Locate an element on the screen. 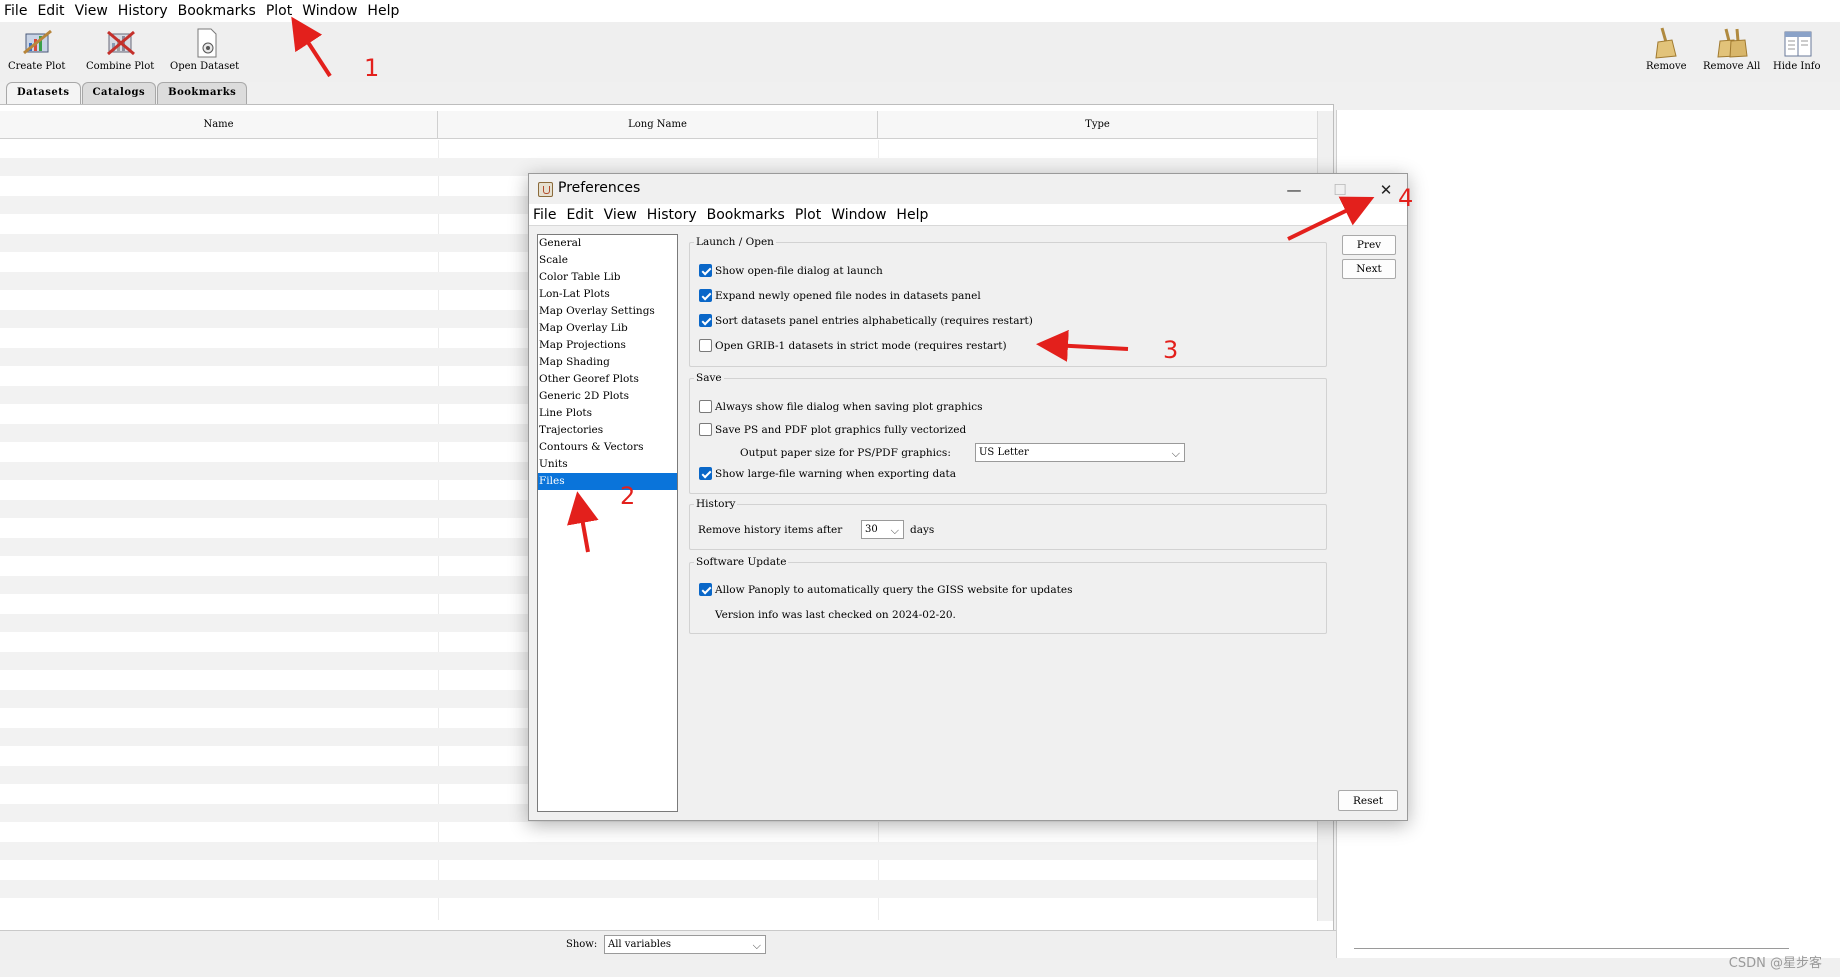  annotation-label-4: 4 is located at coordinates (1406, 198).